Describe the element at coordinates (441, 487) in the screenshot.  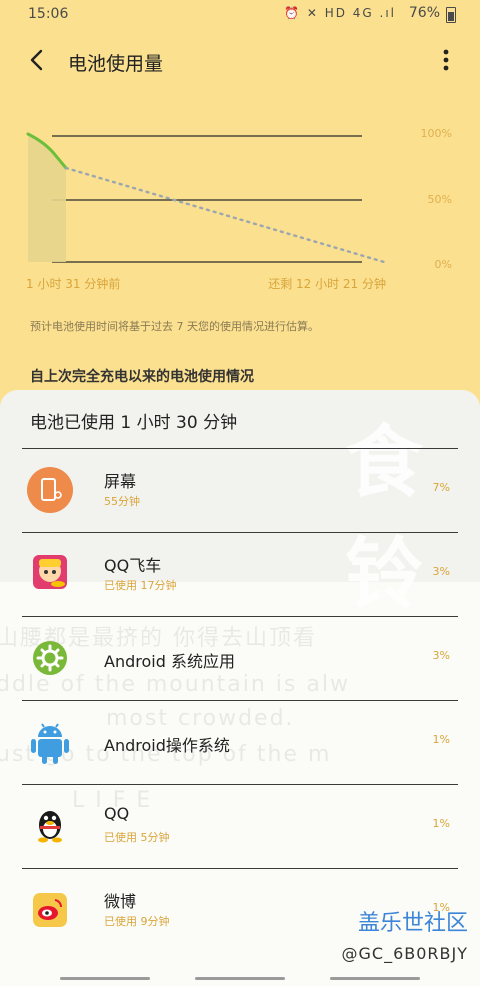
I see `app-percent: 7%` at that location.